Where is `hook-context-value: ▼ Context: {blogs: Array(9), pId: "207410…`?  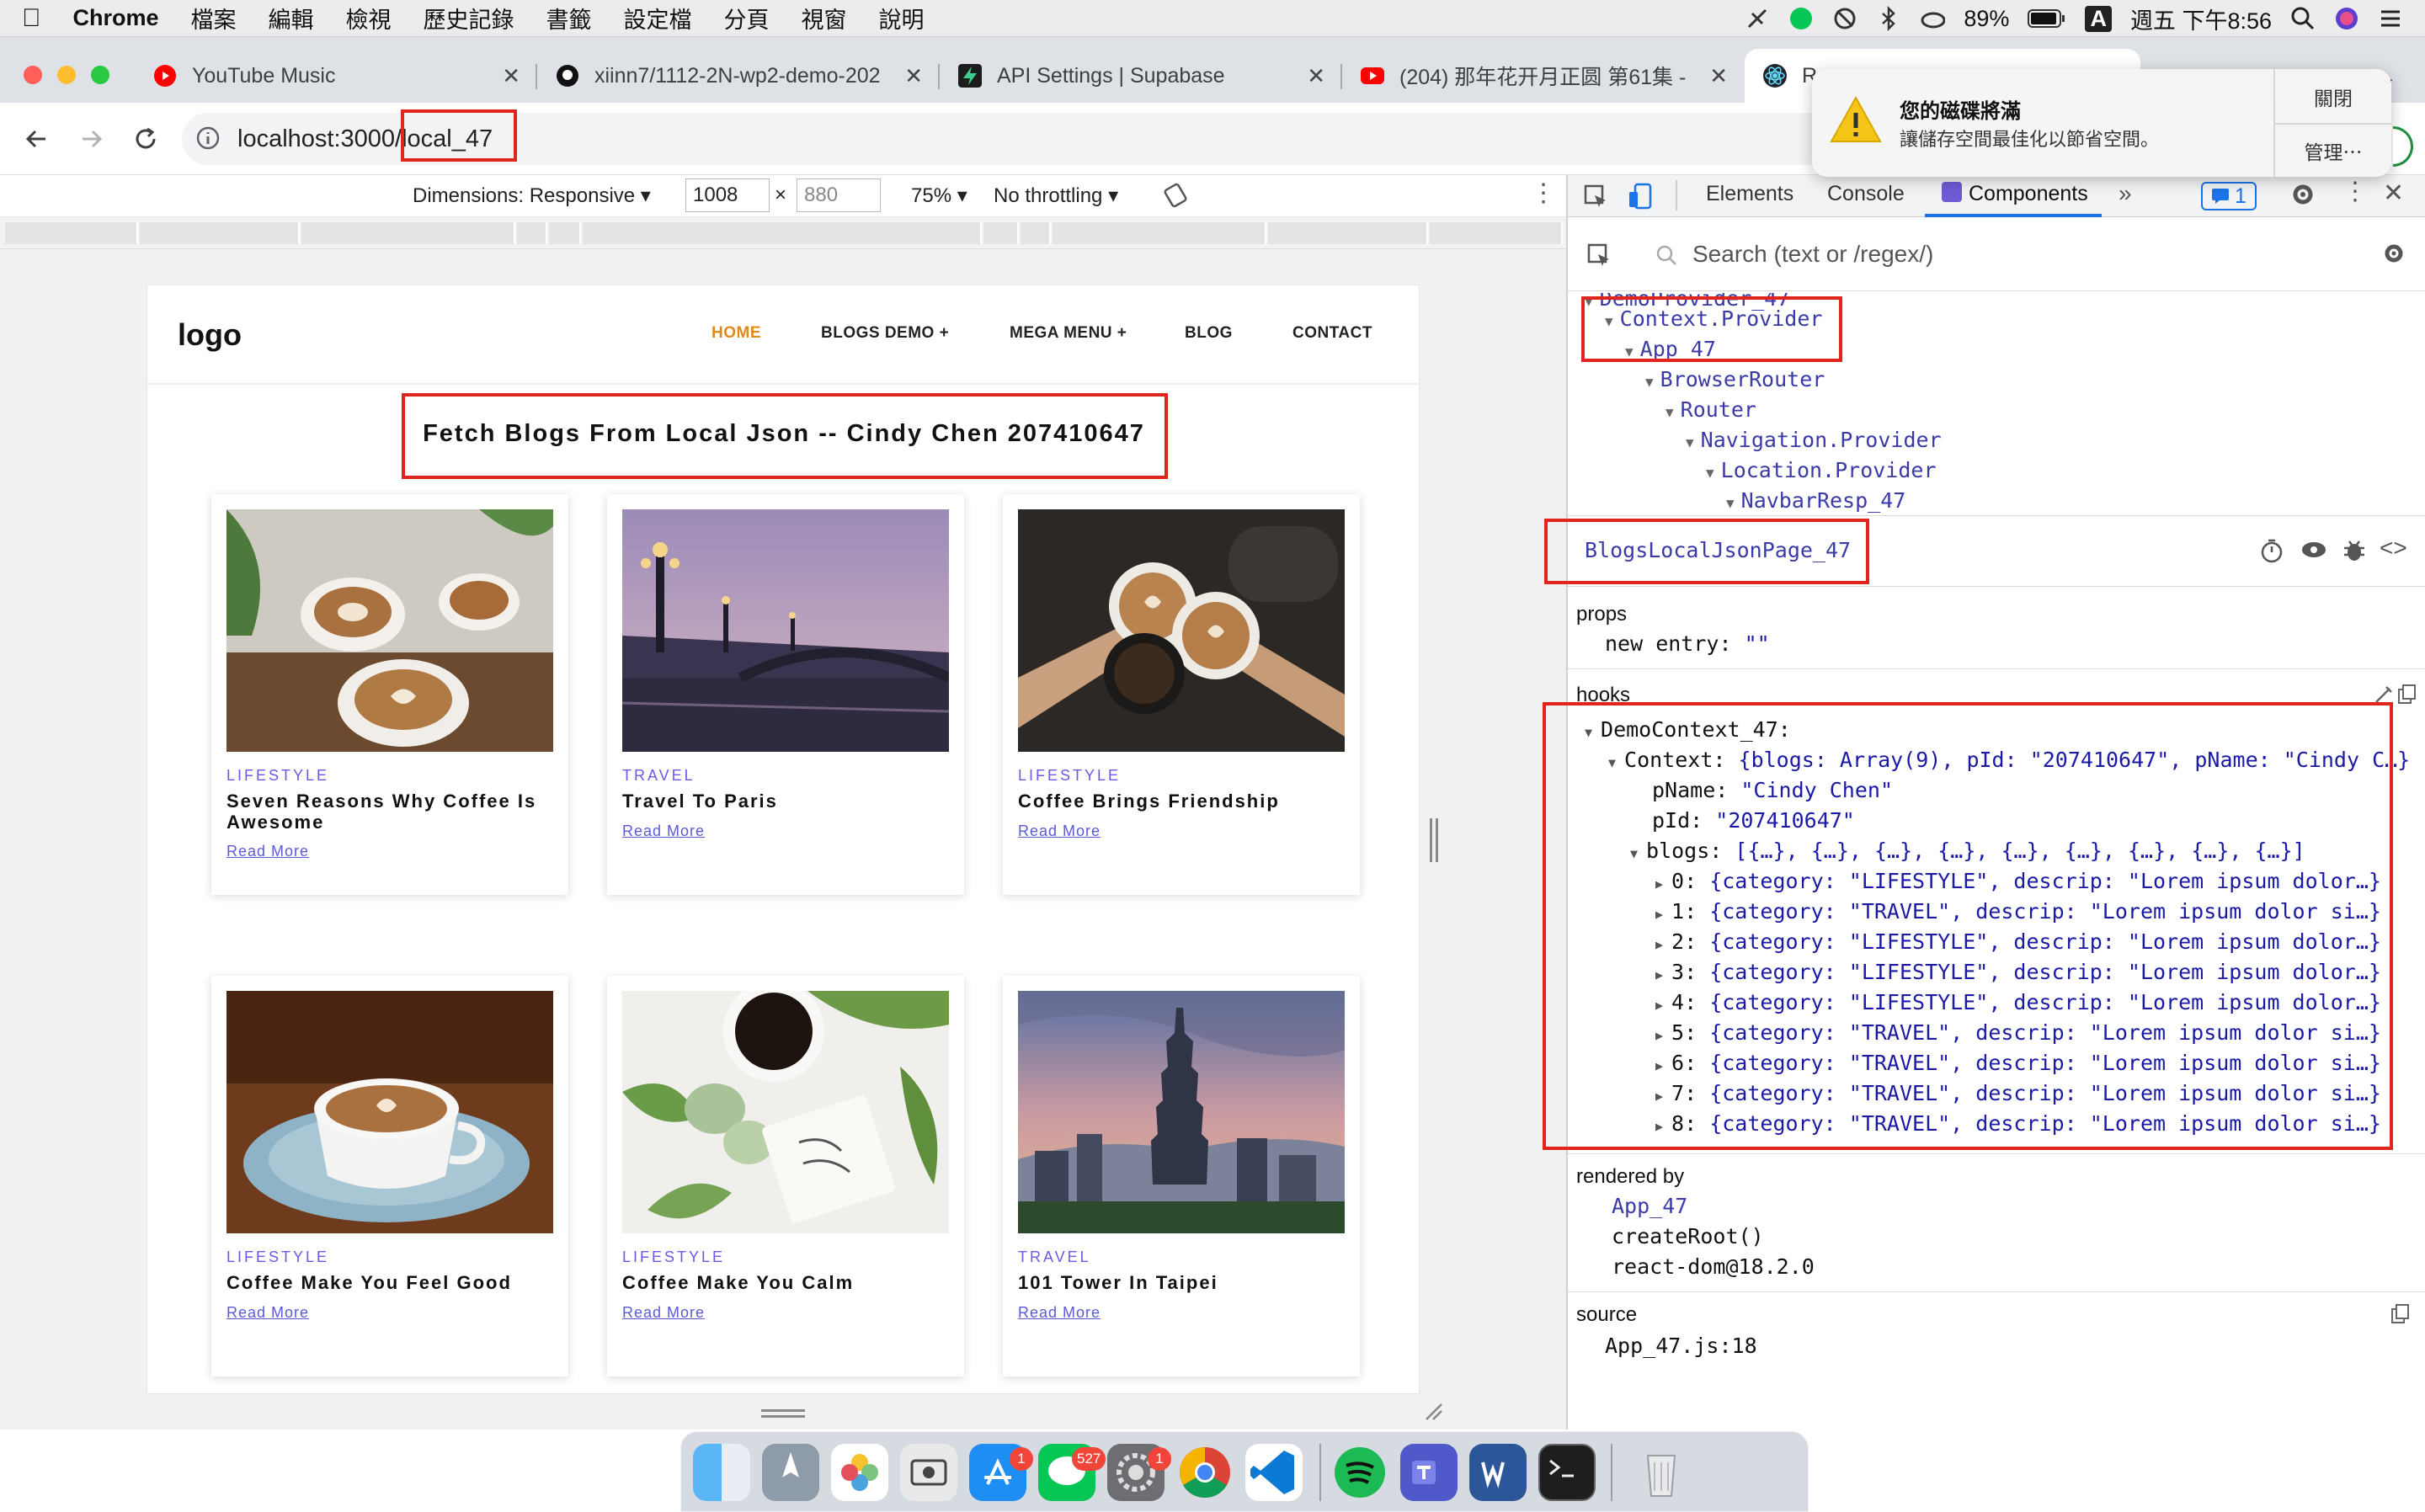
hook-context-value: ▼ Context: {blogs: Array(9), pId: "207410… is located at coordinates (2009, 760).